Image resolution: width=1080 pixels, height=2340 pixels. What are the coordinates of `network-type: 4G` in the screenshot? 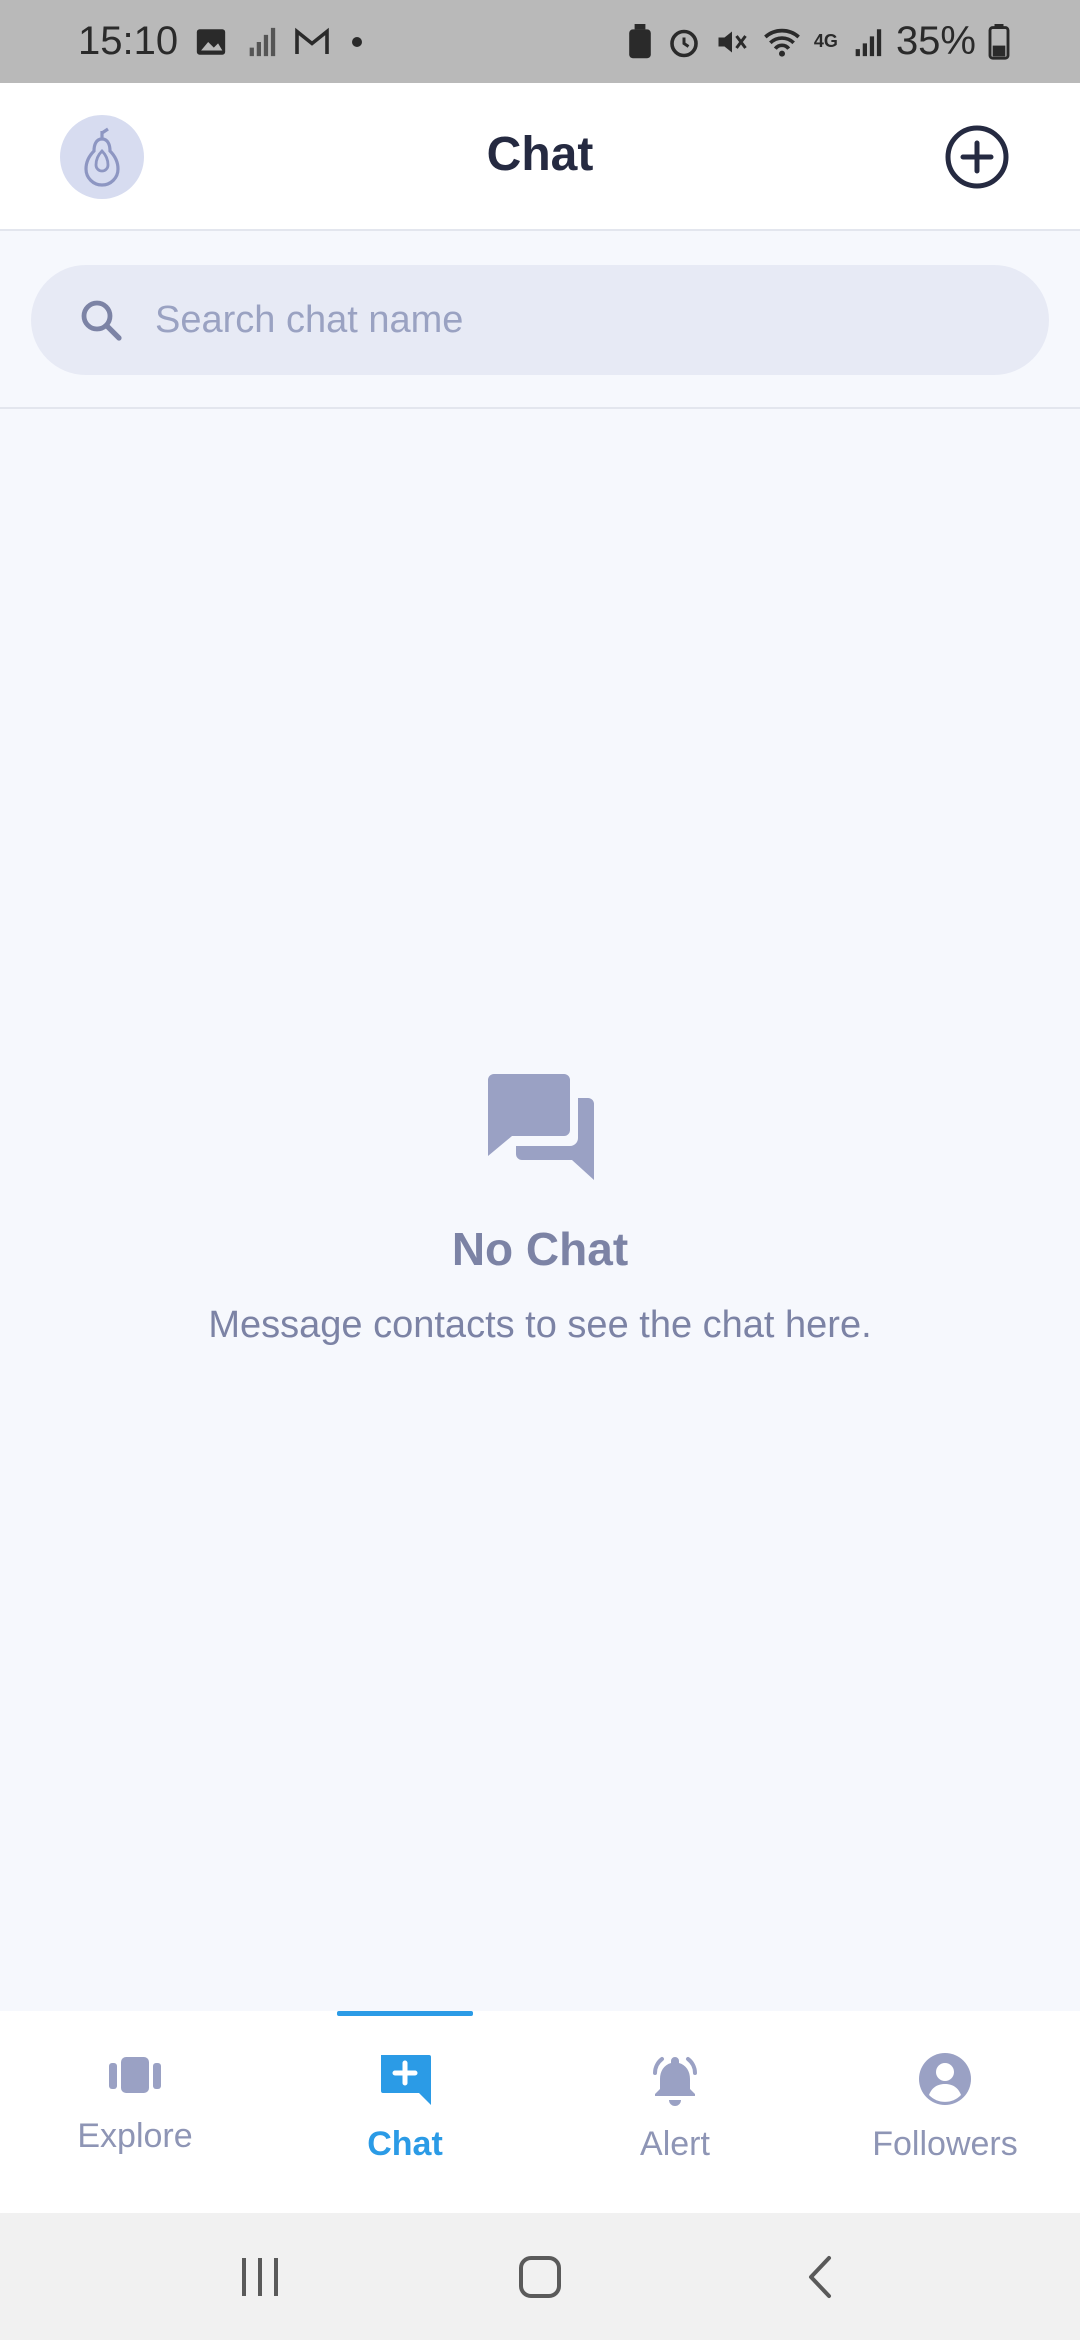 It's located at (825, 41).